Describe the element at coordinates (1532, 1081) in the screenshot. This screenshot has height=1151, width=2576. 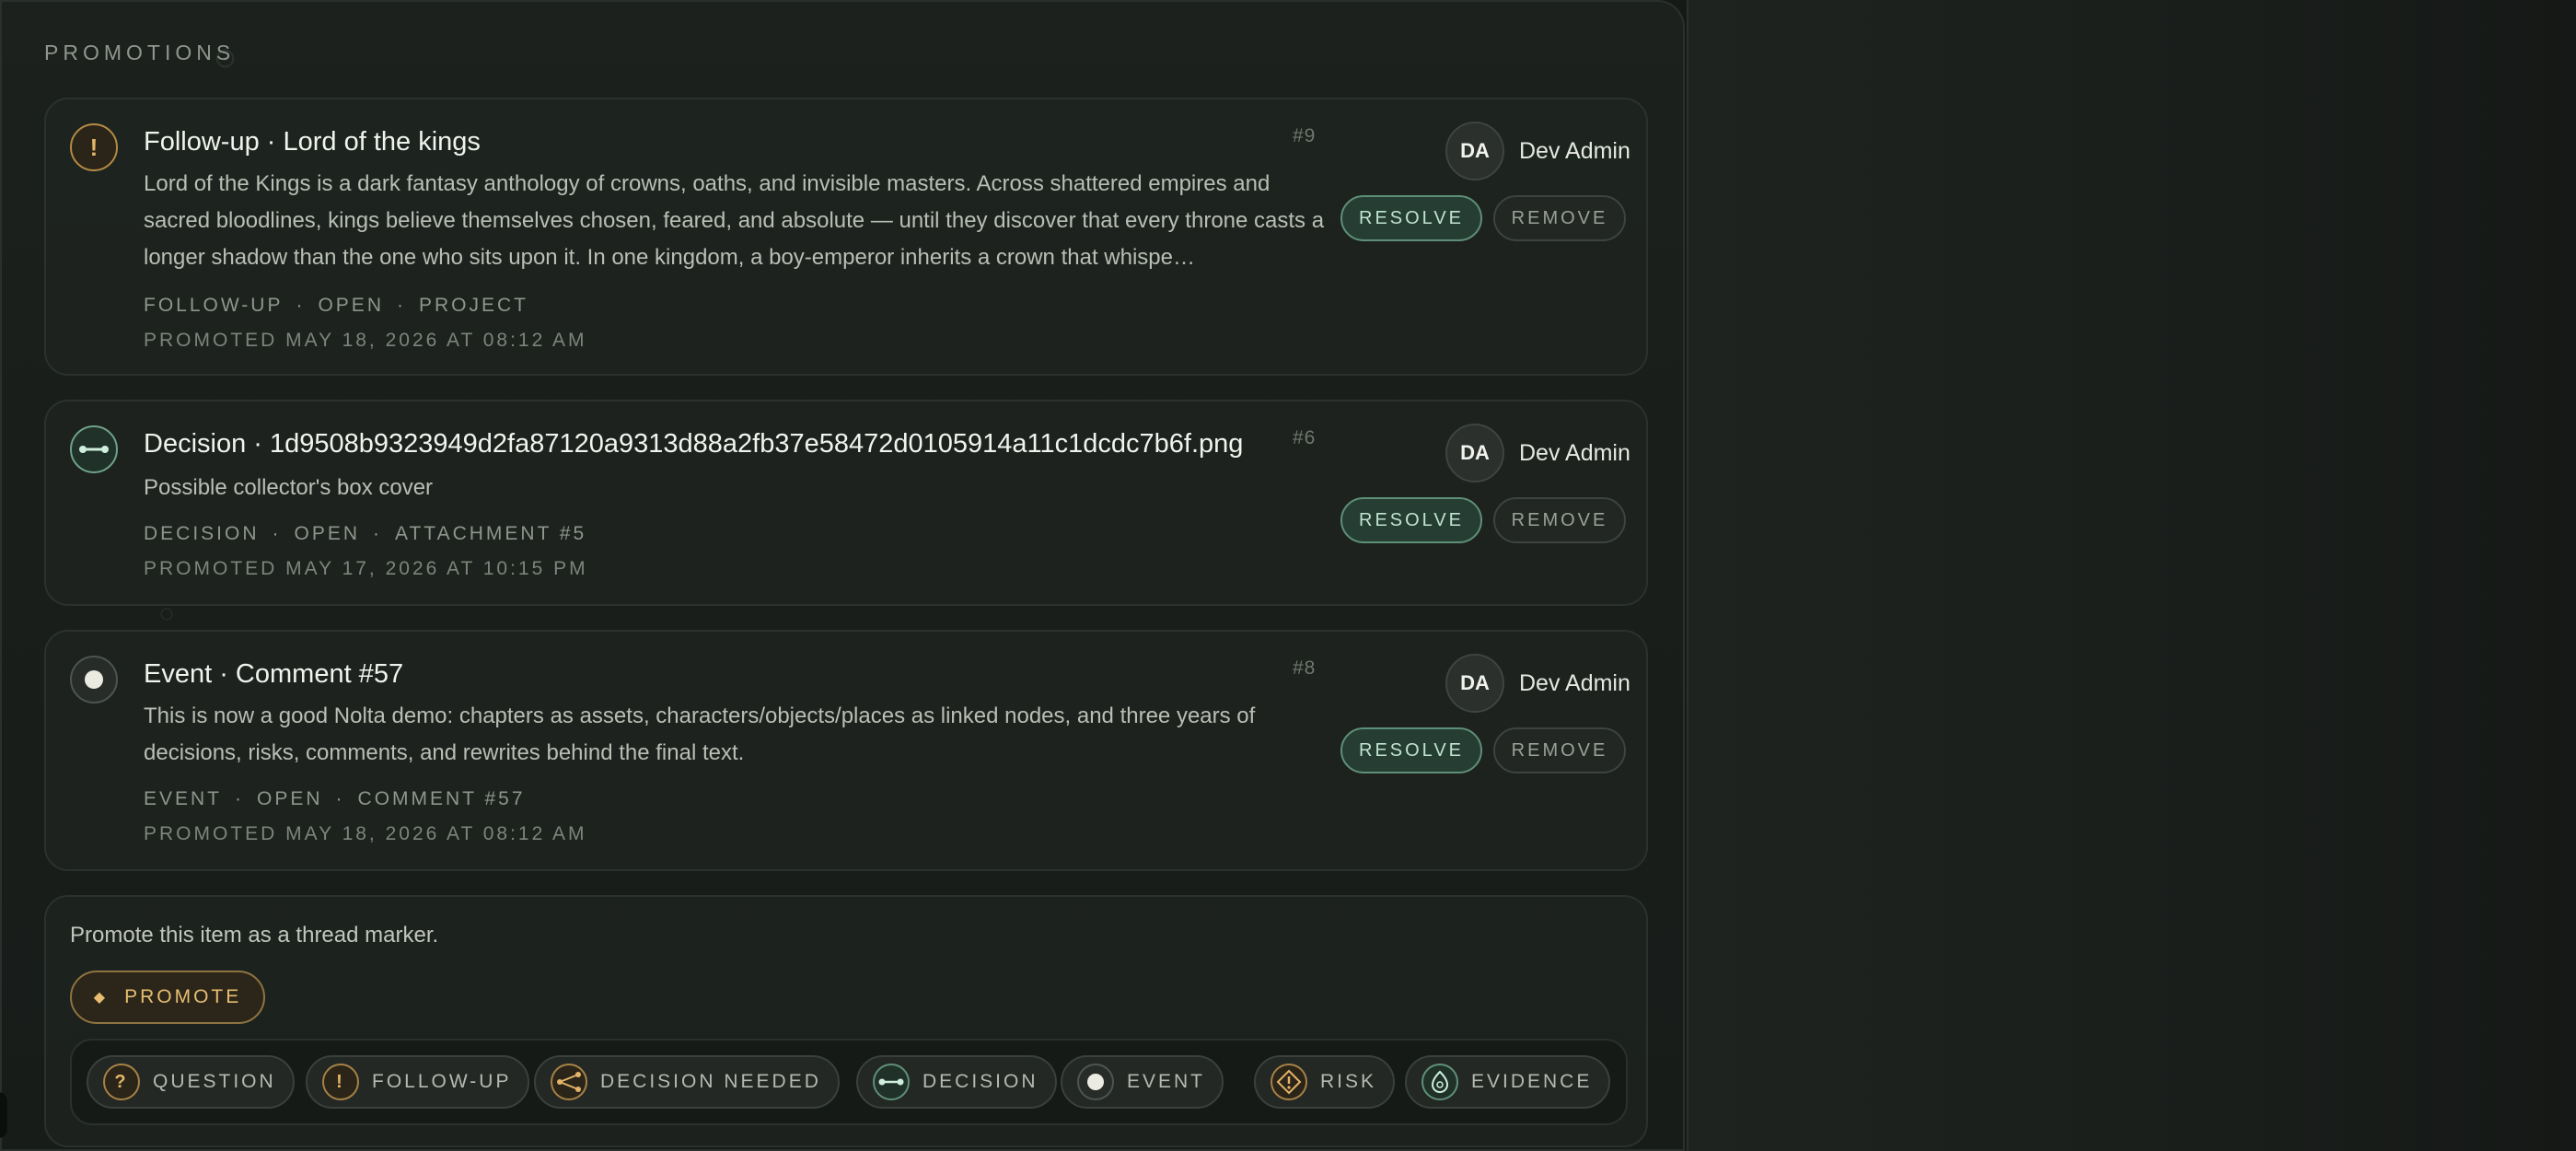
I see `chip-label: EVIDENCE` at that location.